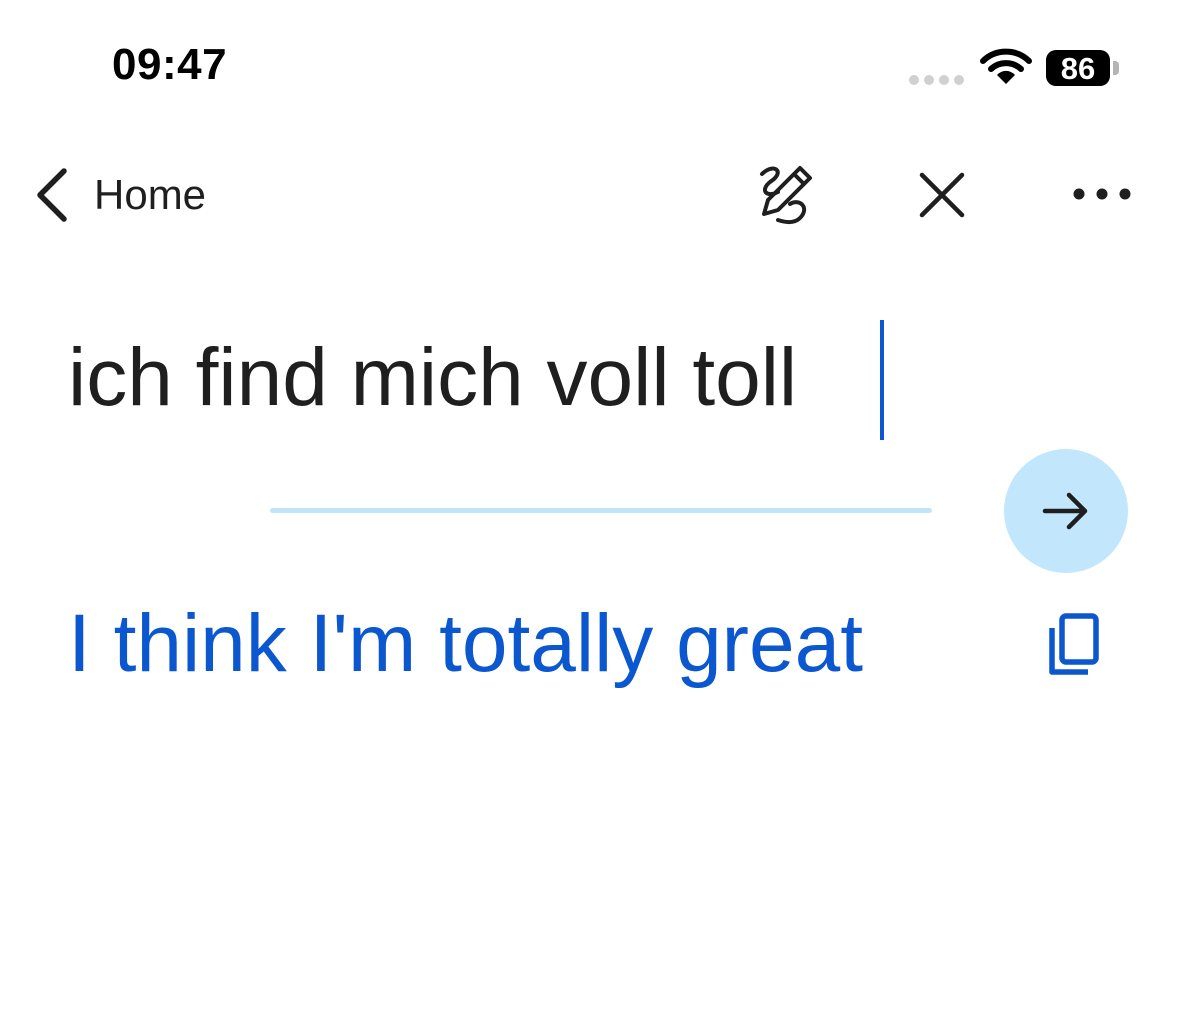  Describe the element at coordinates (432, 378) in the screenshot. I see `source-text-input: ich find mich voll toll` at that location.